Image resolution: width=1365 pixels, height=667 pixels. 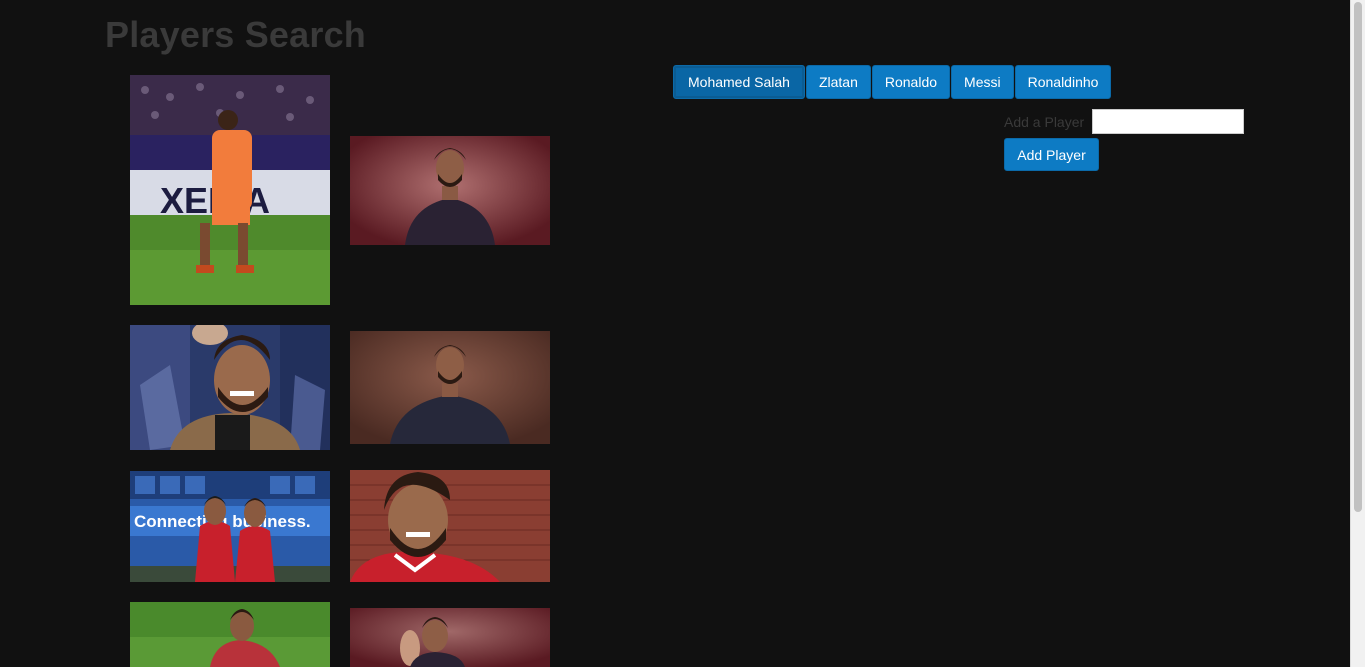 I want to click on scrollbar-thumb, so click(x=1358, y=257).